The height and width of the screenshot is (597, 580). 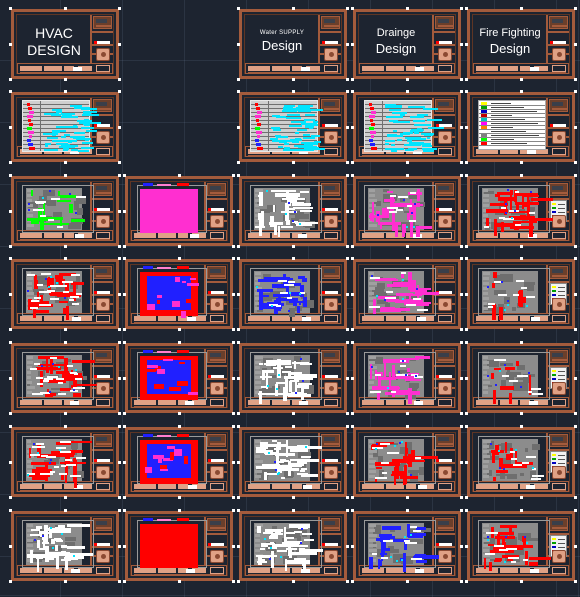 I want to click on sheet-plan-p25, so click(x=521, y=546).